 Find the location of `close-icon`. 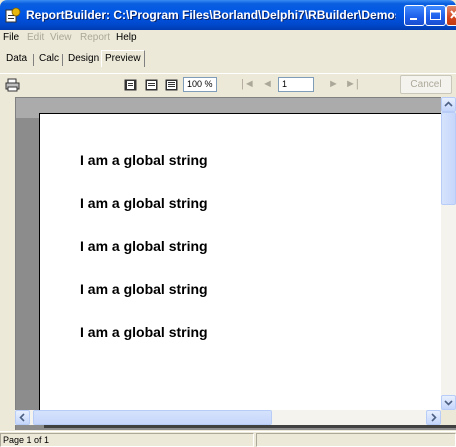

close-icon is located at coordinates (453, 14).